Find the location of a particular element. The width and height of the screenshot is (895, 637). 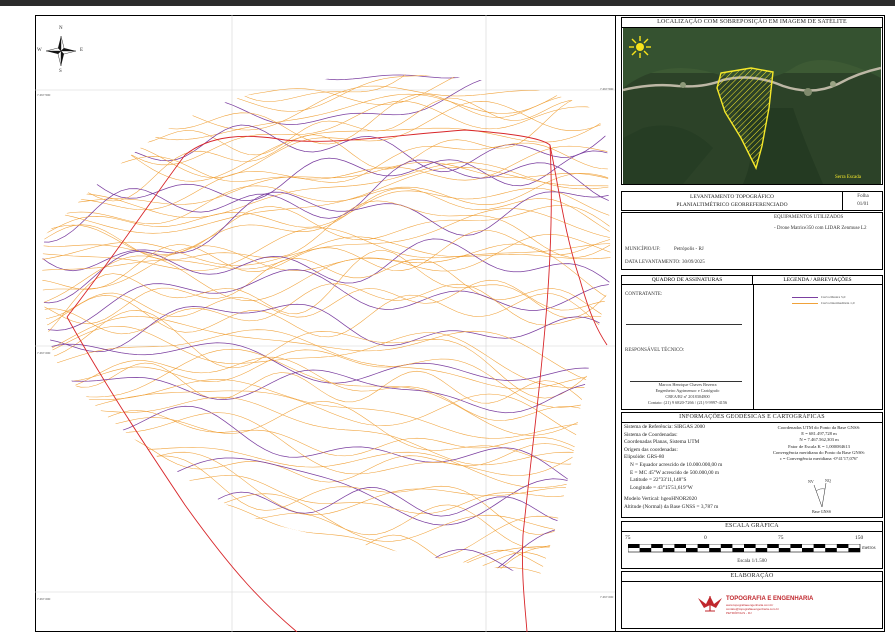

company-line-3: PETRÓPOLIS - RJ is located at coordinates (739, 613).